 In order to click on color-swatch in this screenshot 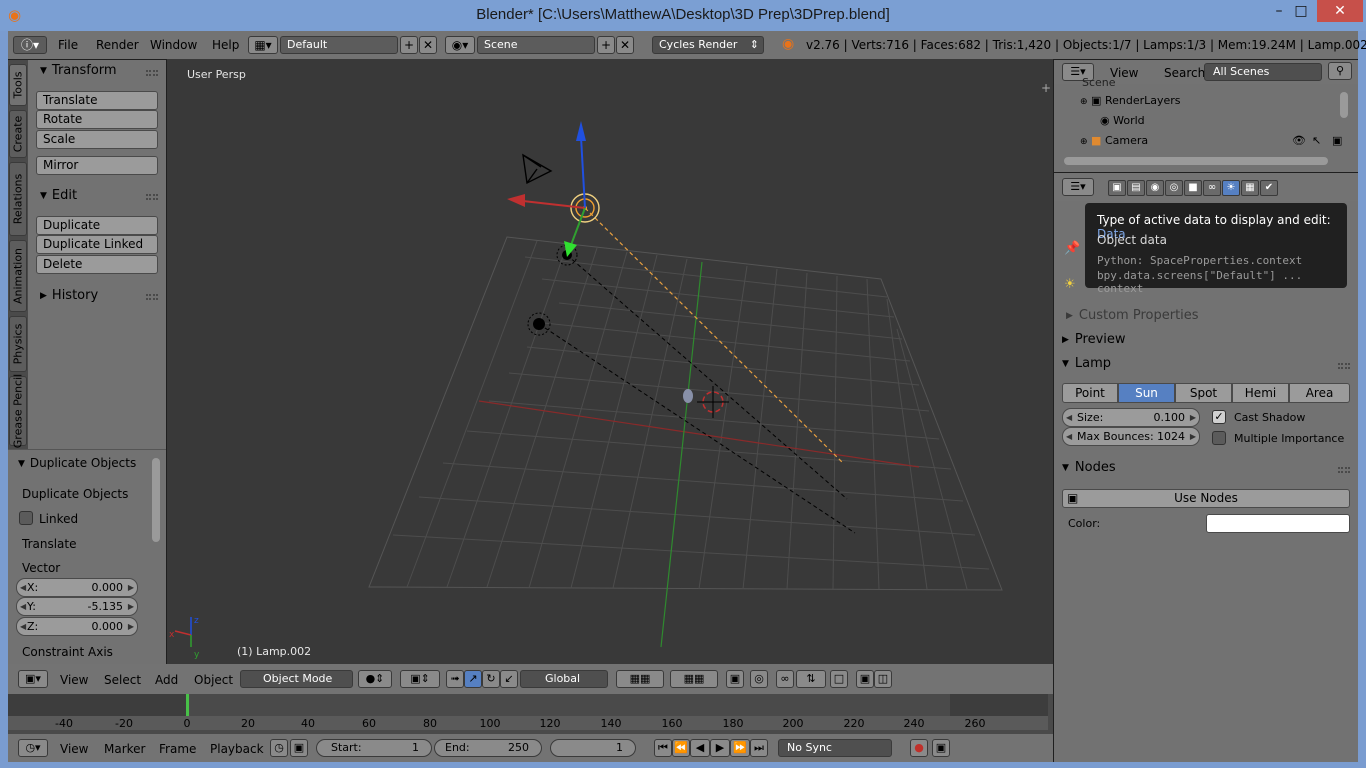, I will do `click(1278, 523)`.